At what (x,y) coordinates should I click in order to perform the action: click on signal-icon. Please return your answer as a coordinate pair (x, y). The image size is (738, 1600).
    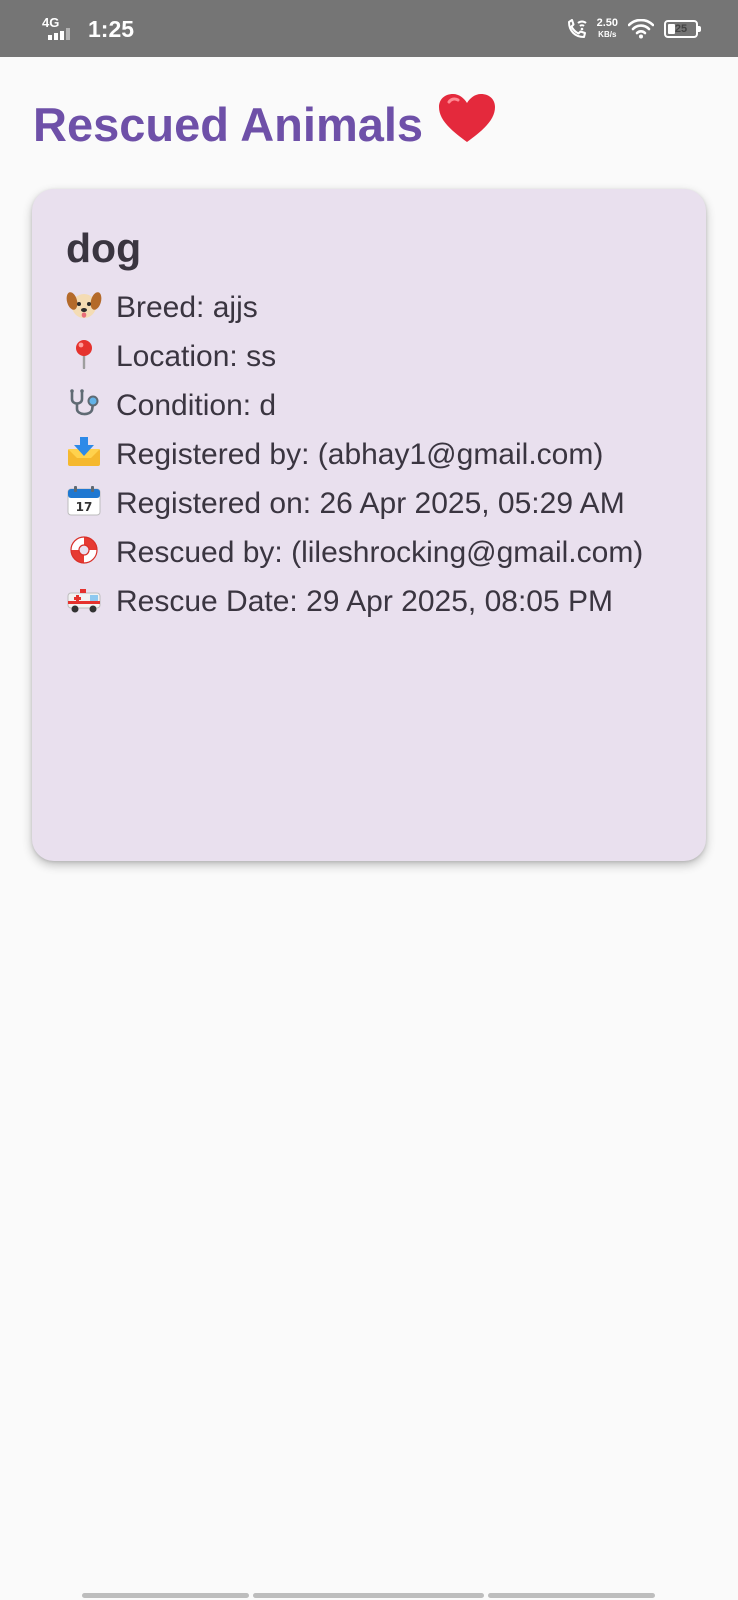
    Looking at the image, I should click on (59, 34).